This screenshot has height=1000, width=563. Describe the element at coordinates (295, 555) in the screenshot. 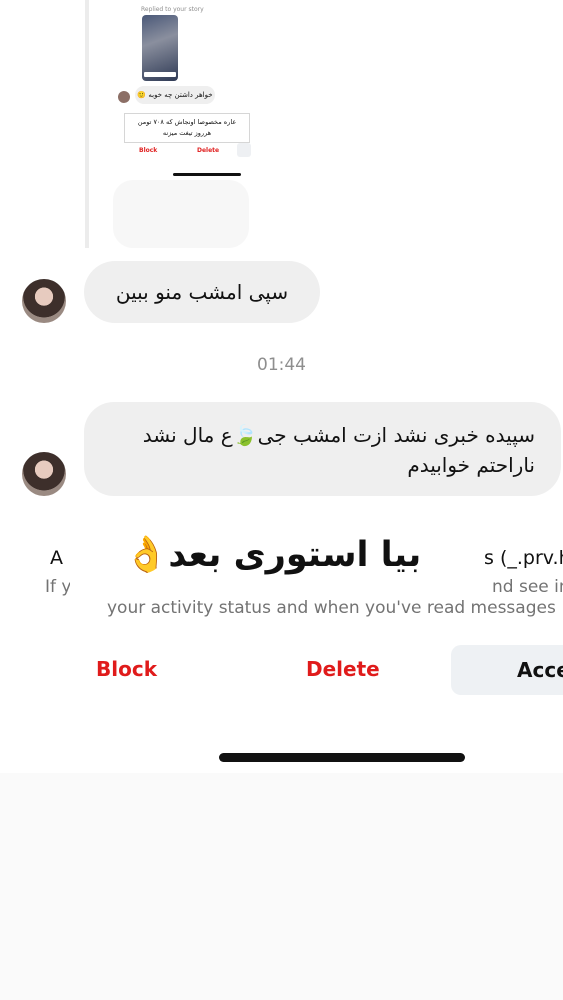

I see `overlay-text: بیا استوری بعد` at that location.